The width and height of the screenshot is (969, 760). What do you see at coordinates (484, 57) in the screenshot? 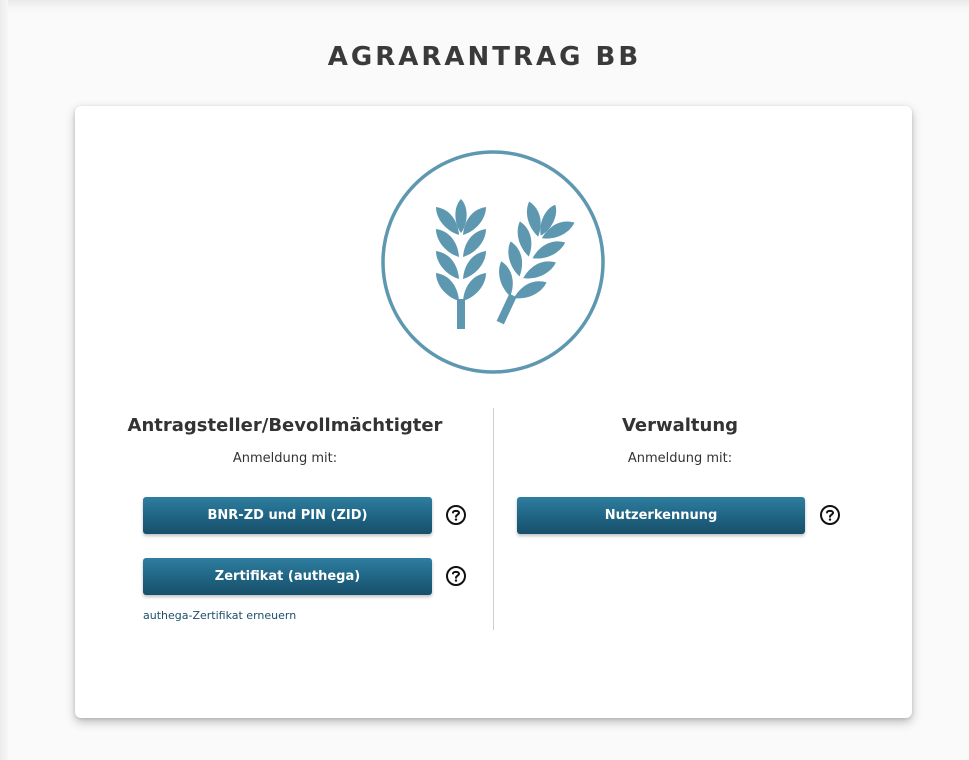
I see `page-title: AGRARANTRAG BB` at bounding box center [484, 57].